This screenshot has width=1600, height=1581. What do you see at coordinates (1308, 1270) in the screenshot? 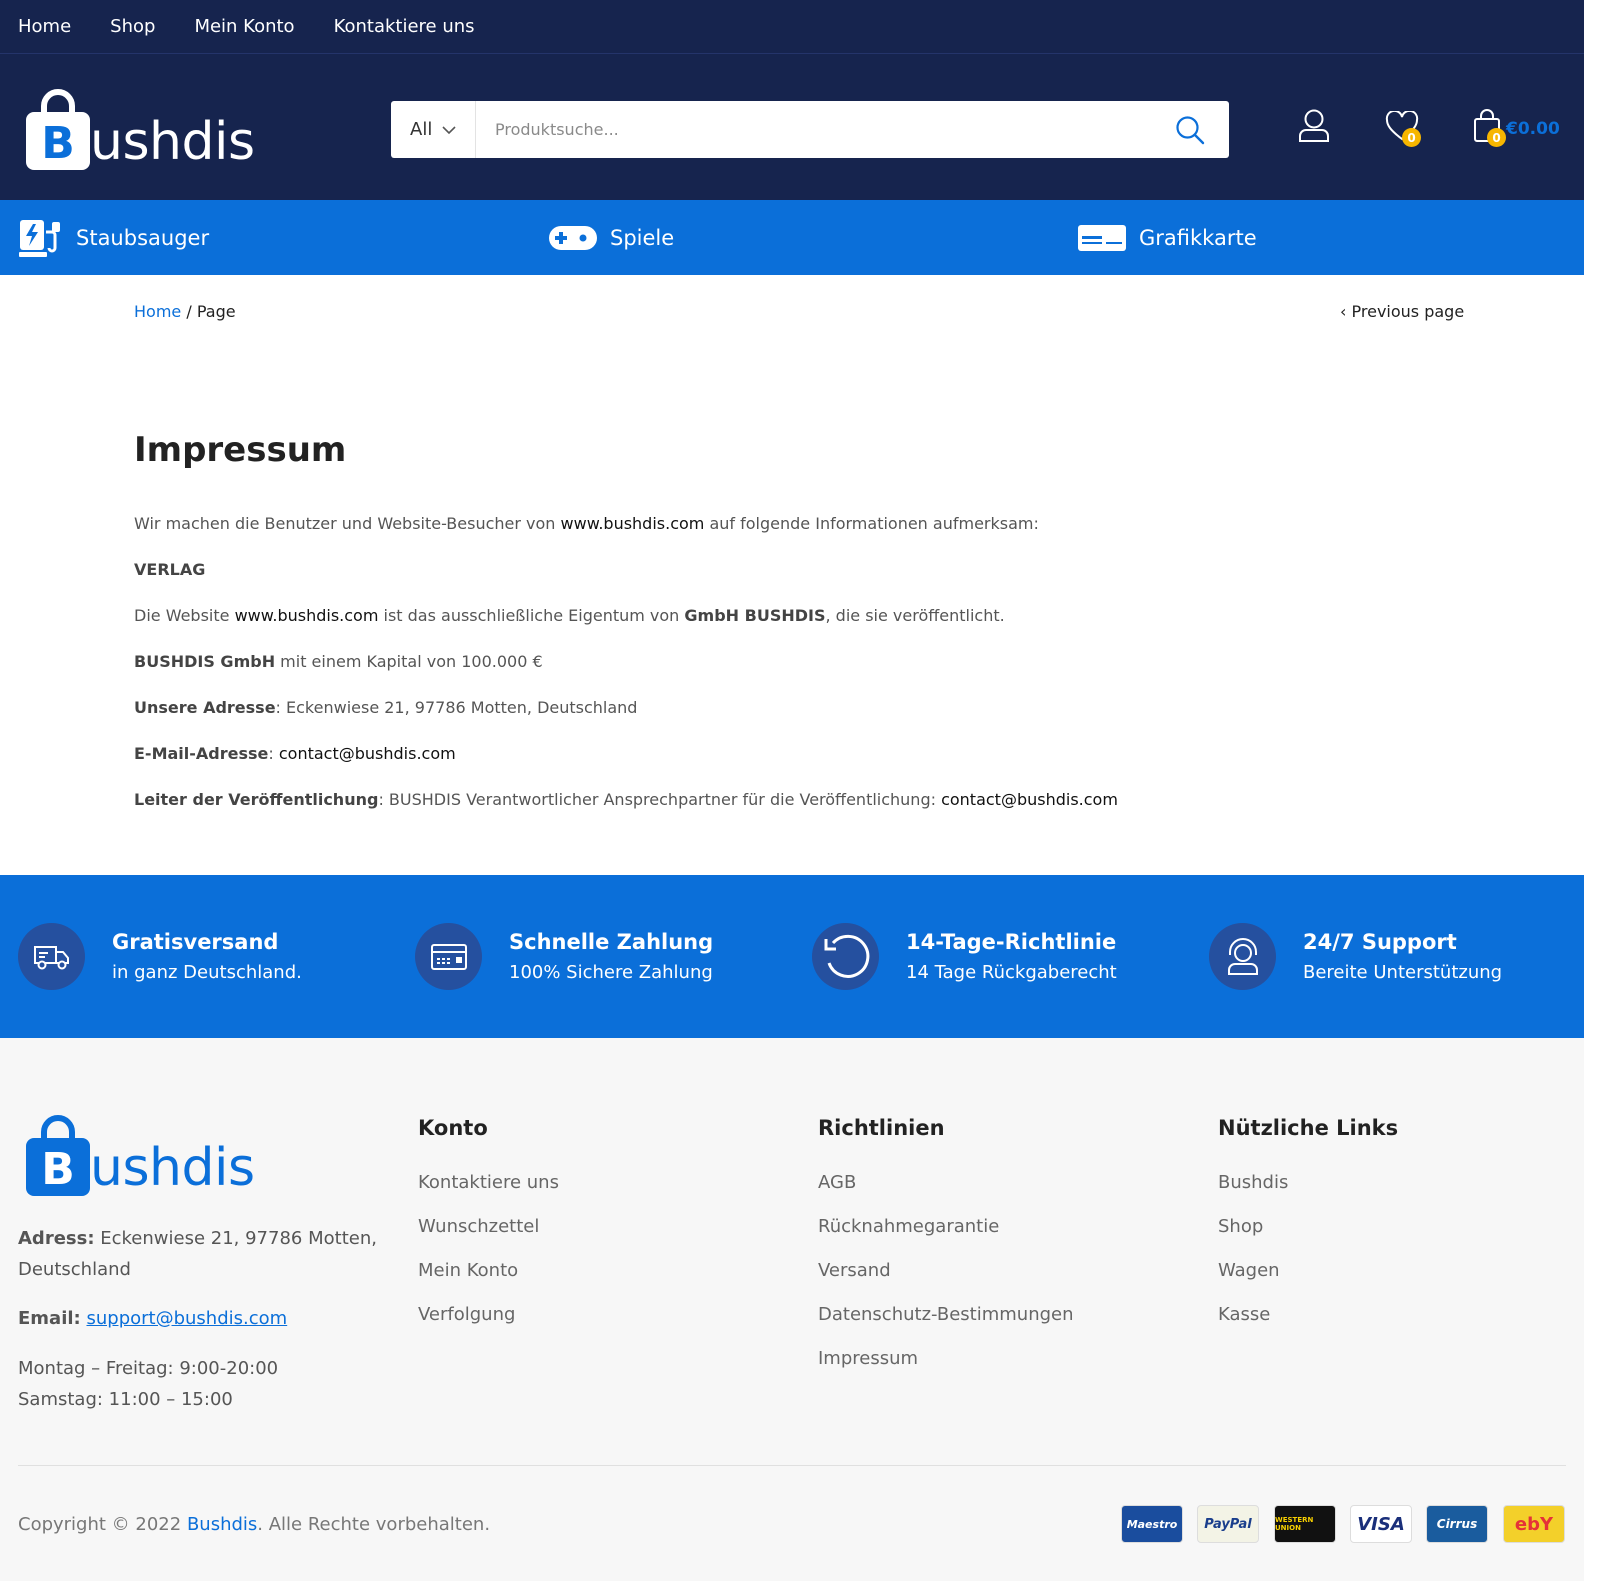
I see `footer-link: Wagen` at bounding box center [1308, 1270].